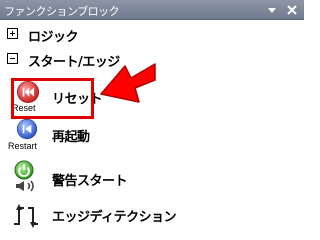  What do you see at coordinates (272, 10) in the screenshot?
I see `dropdown-triangle-icon` at bounding box center [272, 10].